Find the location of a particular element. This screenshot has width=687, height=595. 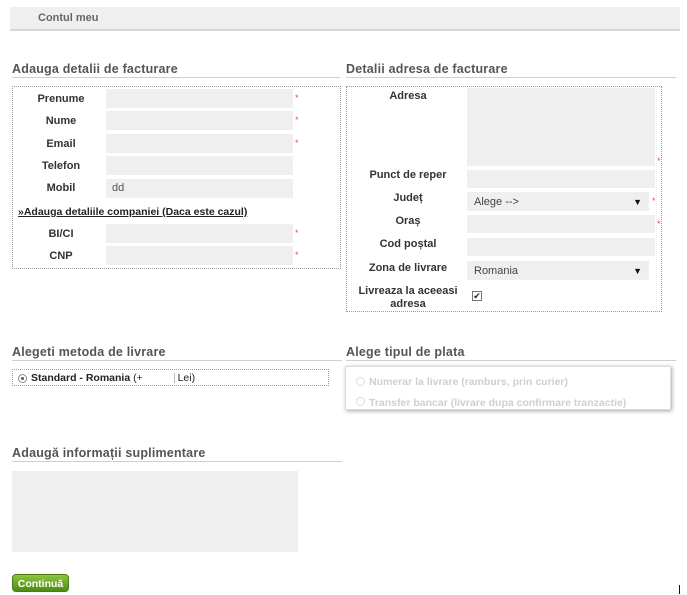

account-tab: Contul meu is located at coordinates (68, 18).